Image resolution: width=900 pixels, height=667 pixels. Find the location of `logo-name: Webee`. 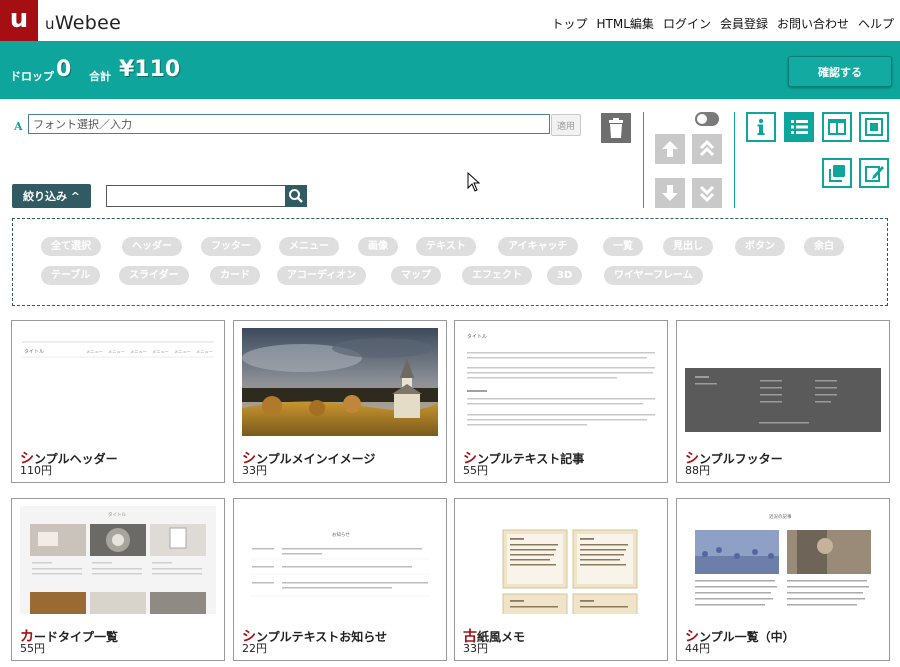

logo-name: Webee is located at coordinates (88, 23).